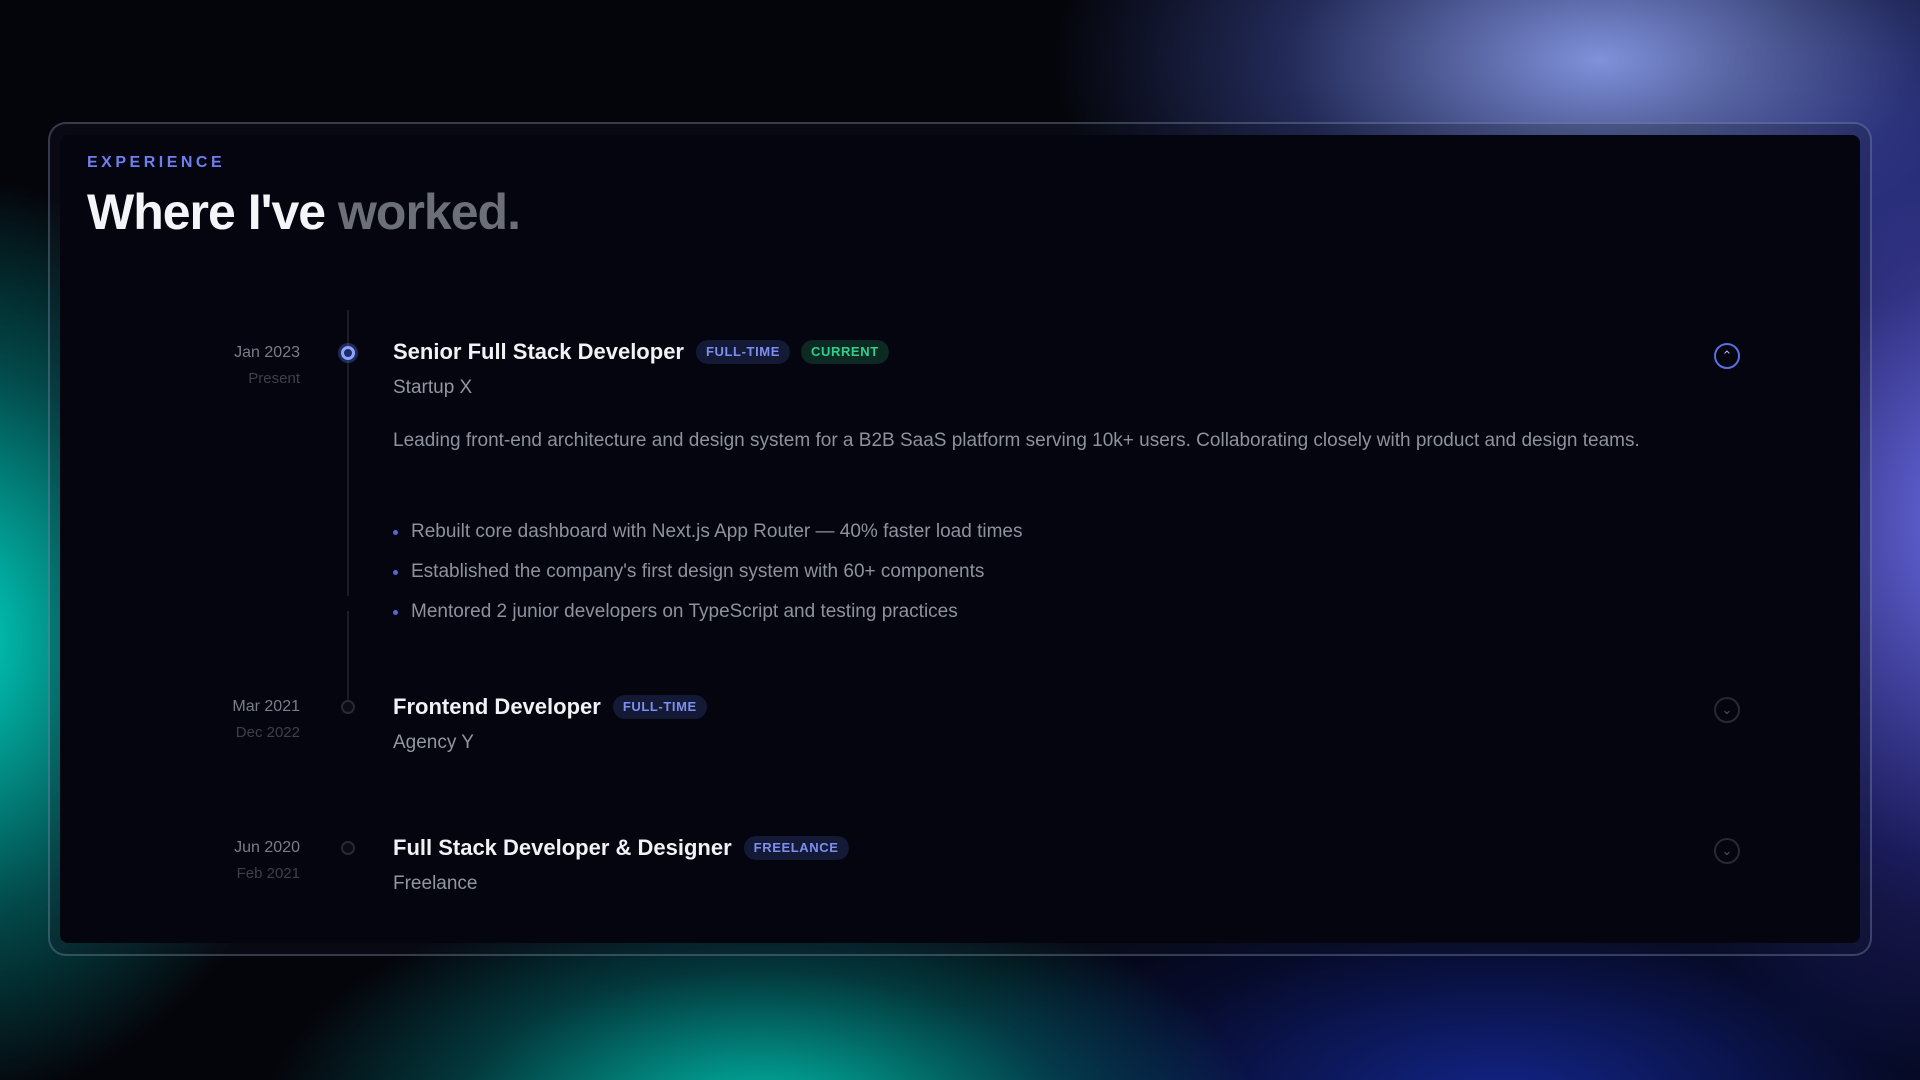 This screenshot has height=1080, width=1920. What do you see at coordinates (538, 351) in the screenshot?
I see `job-title: Senior Full Stack Developer` at bounding box center [538, 351].